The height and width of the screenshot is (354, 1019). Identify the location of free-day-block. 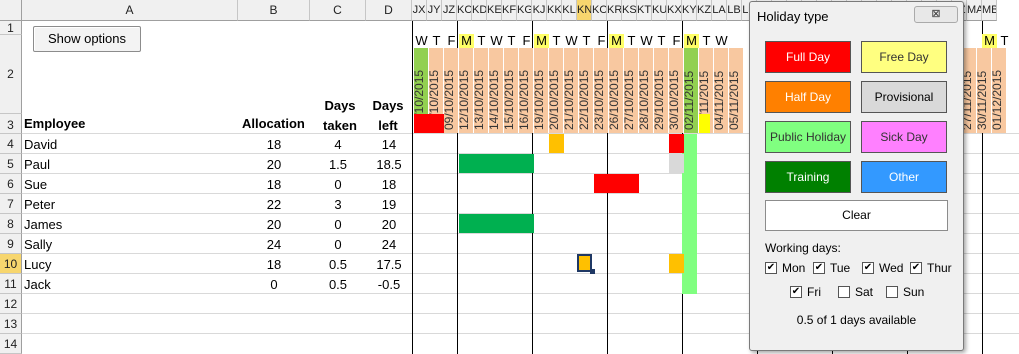
(704, 123).